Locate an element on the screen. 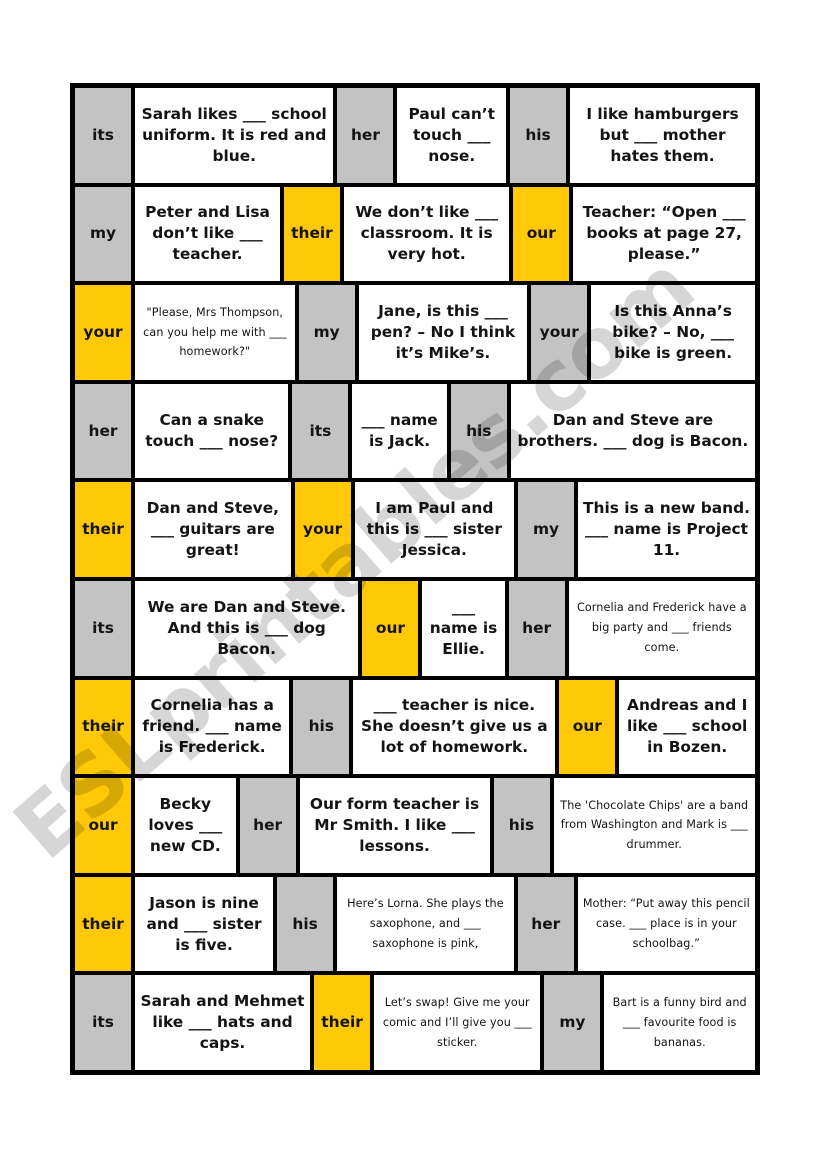 This screenshot has width=821, height=1169. sentence-text: ___ name is Jack. is located at coordinates (399, 431).